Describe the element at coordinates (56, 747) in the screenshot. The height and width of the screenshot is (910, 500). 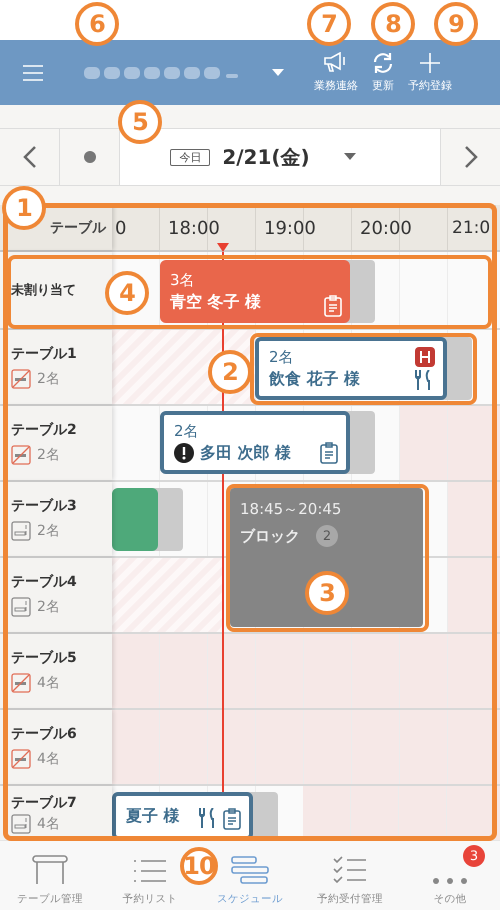
I see `table-row-header: テーブル6 4名` at that location.